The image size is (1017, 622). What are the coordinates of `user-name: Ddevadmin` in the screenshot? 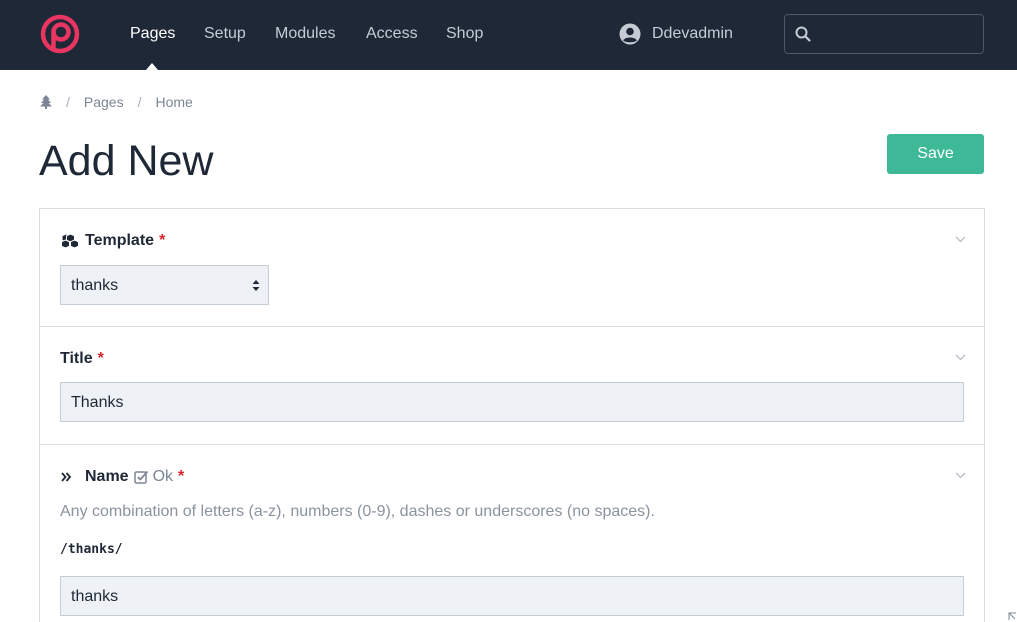 It's located at (692, 33).